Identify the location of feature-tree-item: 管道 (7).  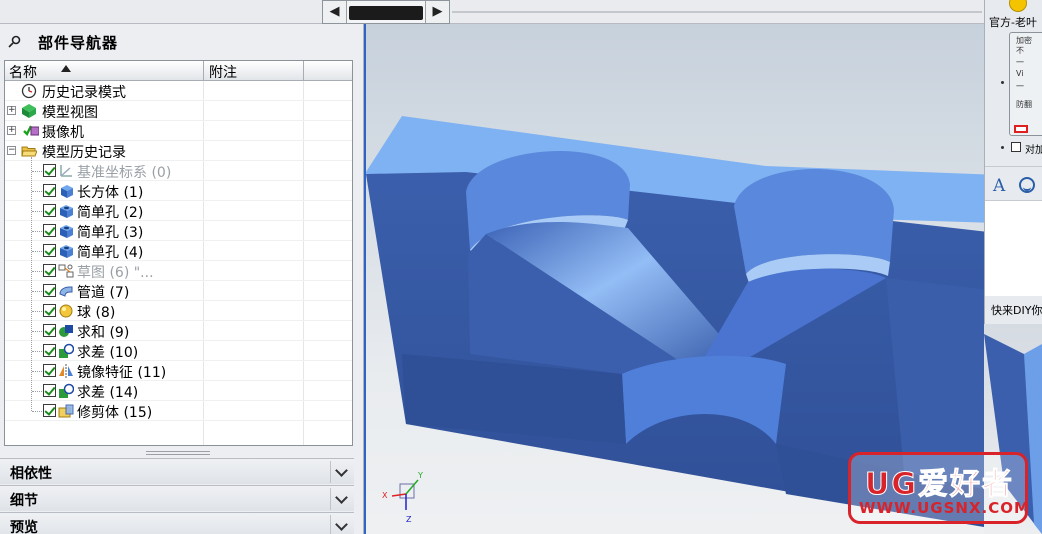
(178, 291).